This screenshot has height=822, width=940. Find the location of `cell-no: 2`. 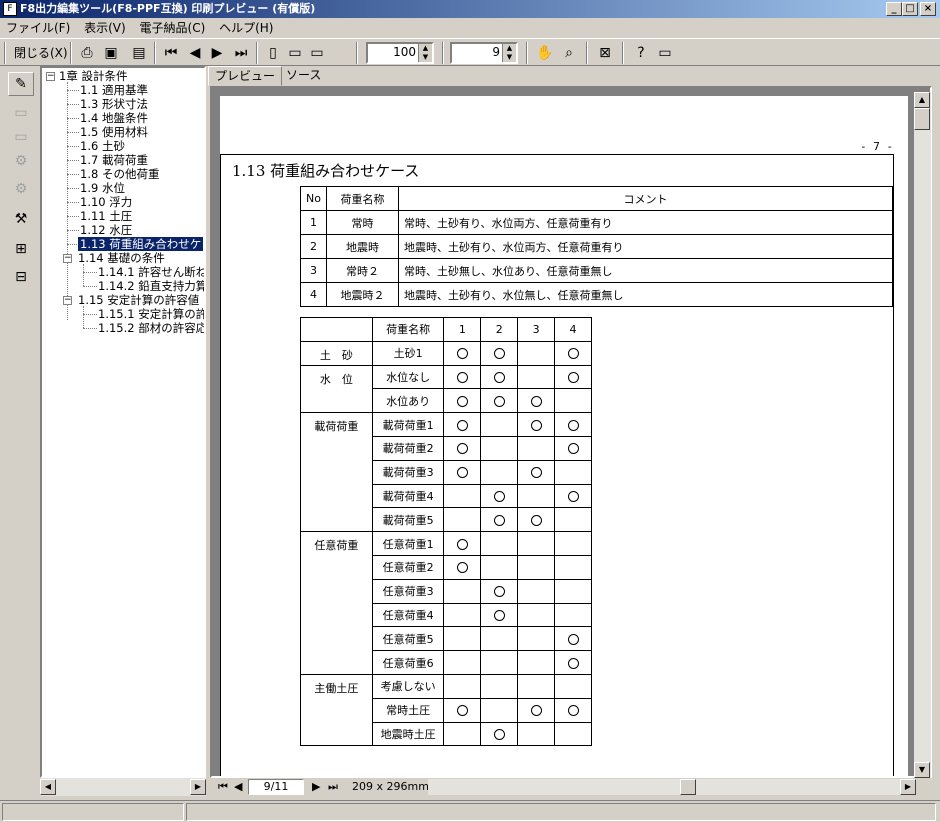

cell-no: 2 is located at coordinates (313, 246).